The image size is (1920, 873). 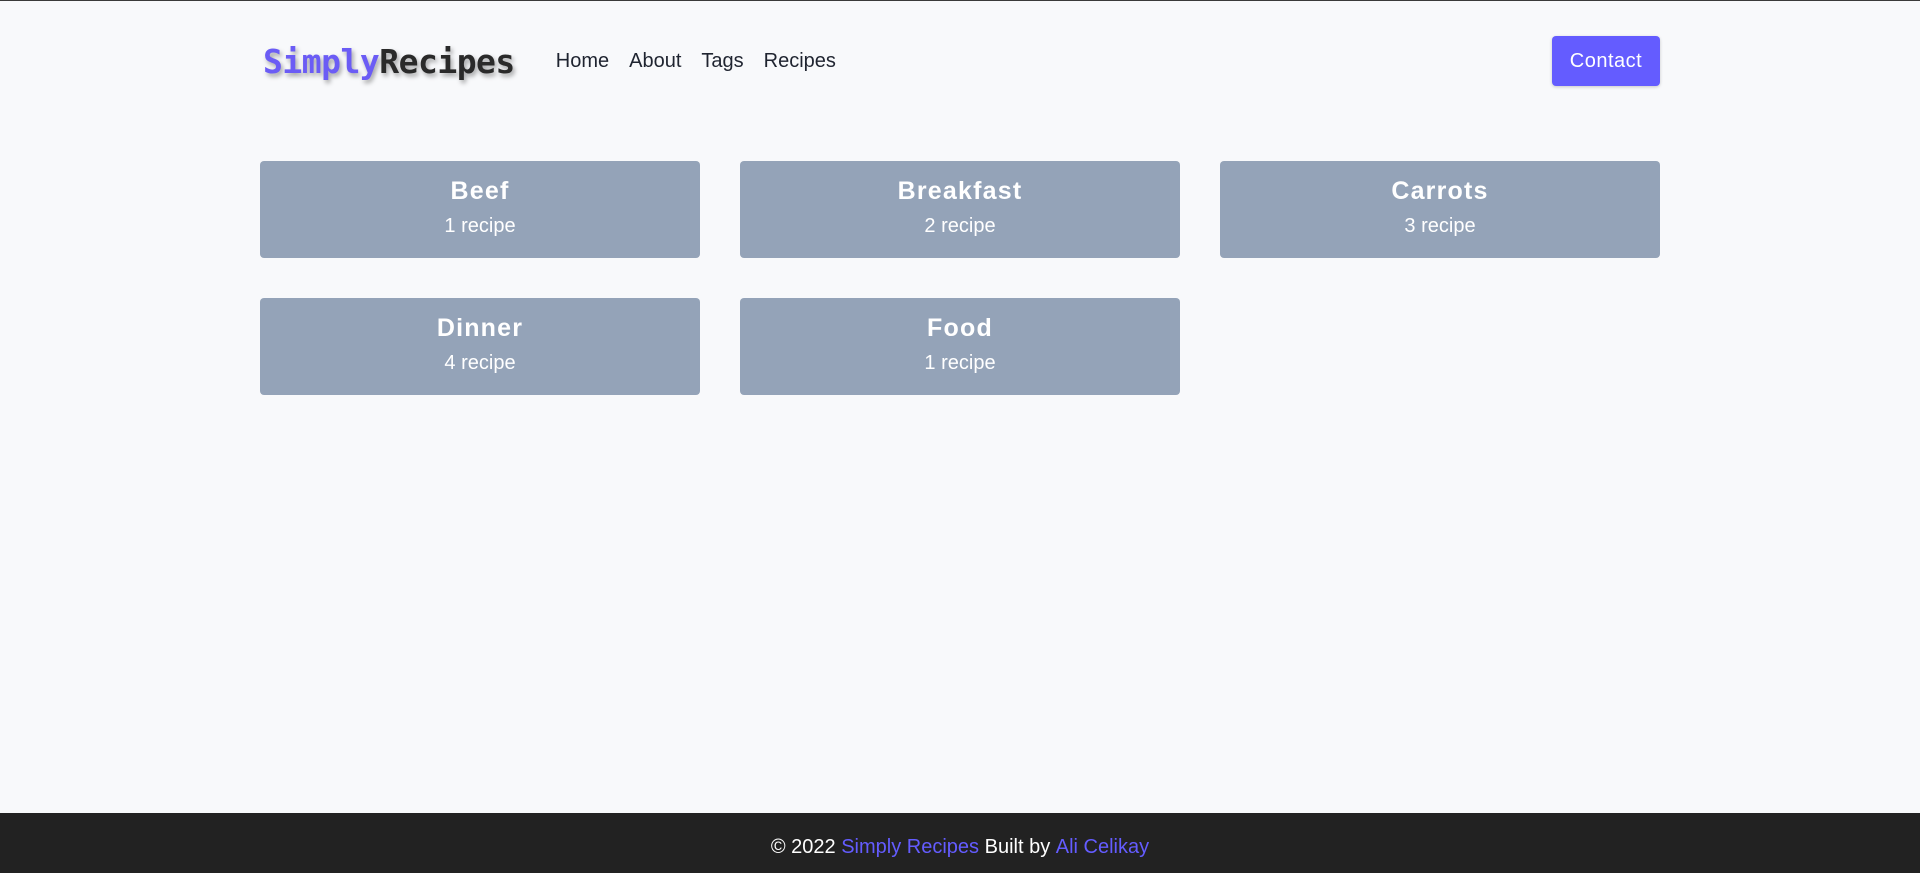 I want to click on footer-author: Ali Celikay, so click(x=1102, y=846).